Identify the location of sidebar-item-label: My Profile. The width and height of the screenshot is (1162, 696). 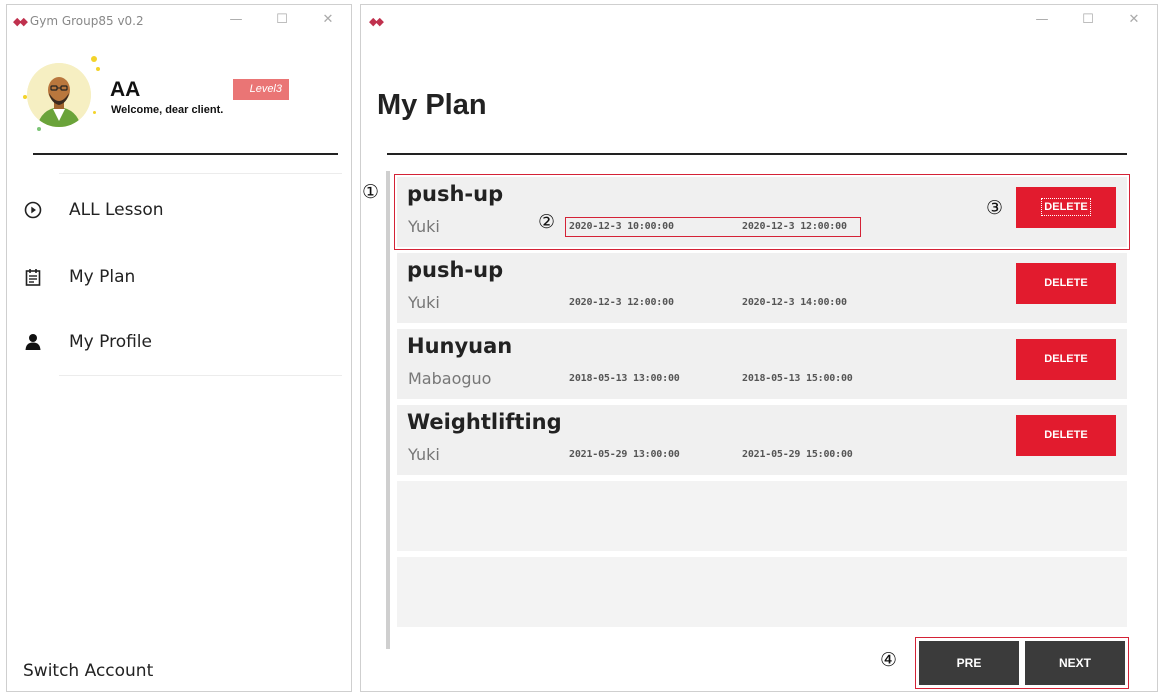
(110, 342).